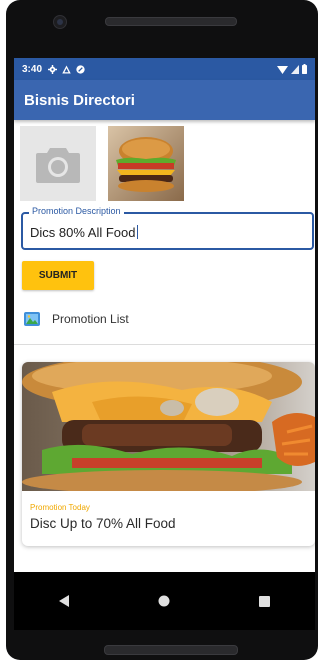 The width and height of the screenshot is (324, 660). What do you see at coordinates (304, 69) in the screenshot?
I see `battery-icon` at bounding box center [304, 69].